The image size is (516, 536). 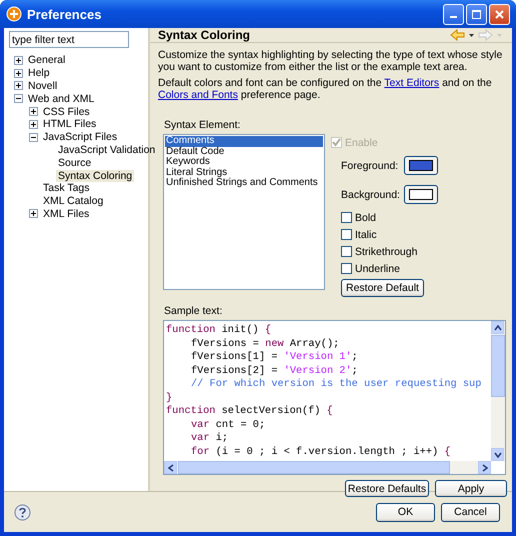 What do you see at coordinates (61, 98) in the screenshot?
I see `tree-item: Web and XML` at bounding box center [61, 98].